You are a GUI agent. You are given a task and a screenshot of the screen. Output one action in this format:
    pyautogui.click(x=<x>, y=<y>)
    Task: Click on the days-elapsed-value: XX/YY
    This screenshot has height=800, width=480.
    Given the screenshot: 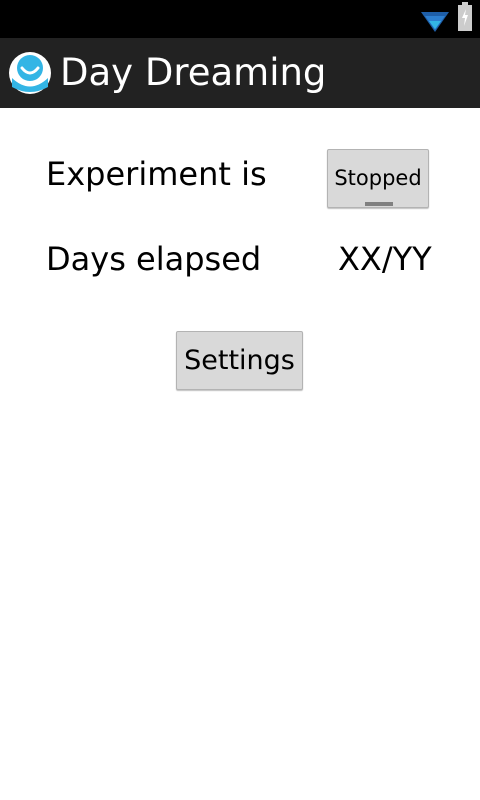 What is the action you would take?
    pyautogui.click(x=385, y=259)
    